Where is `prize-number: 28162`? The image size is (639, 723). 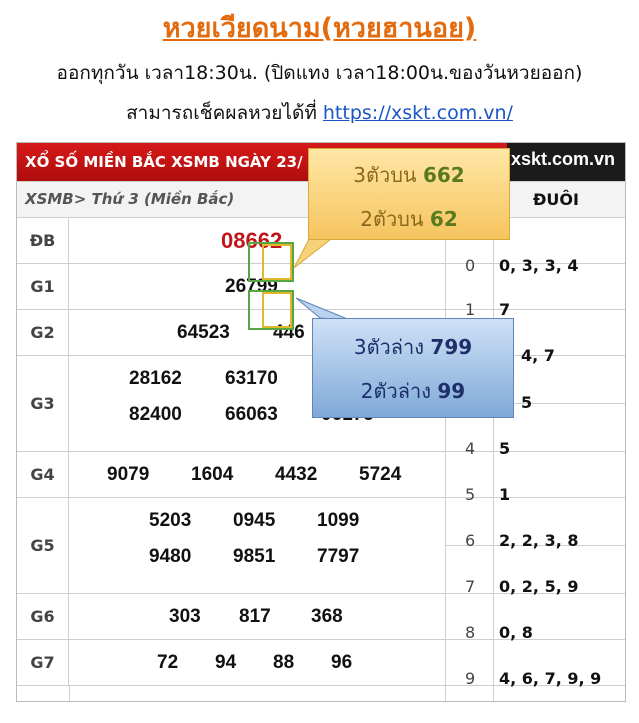 prize-number: 28162 is located at coordinates (155, 378).